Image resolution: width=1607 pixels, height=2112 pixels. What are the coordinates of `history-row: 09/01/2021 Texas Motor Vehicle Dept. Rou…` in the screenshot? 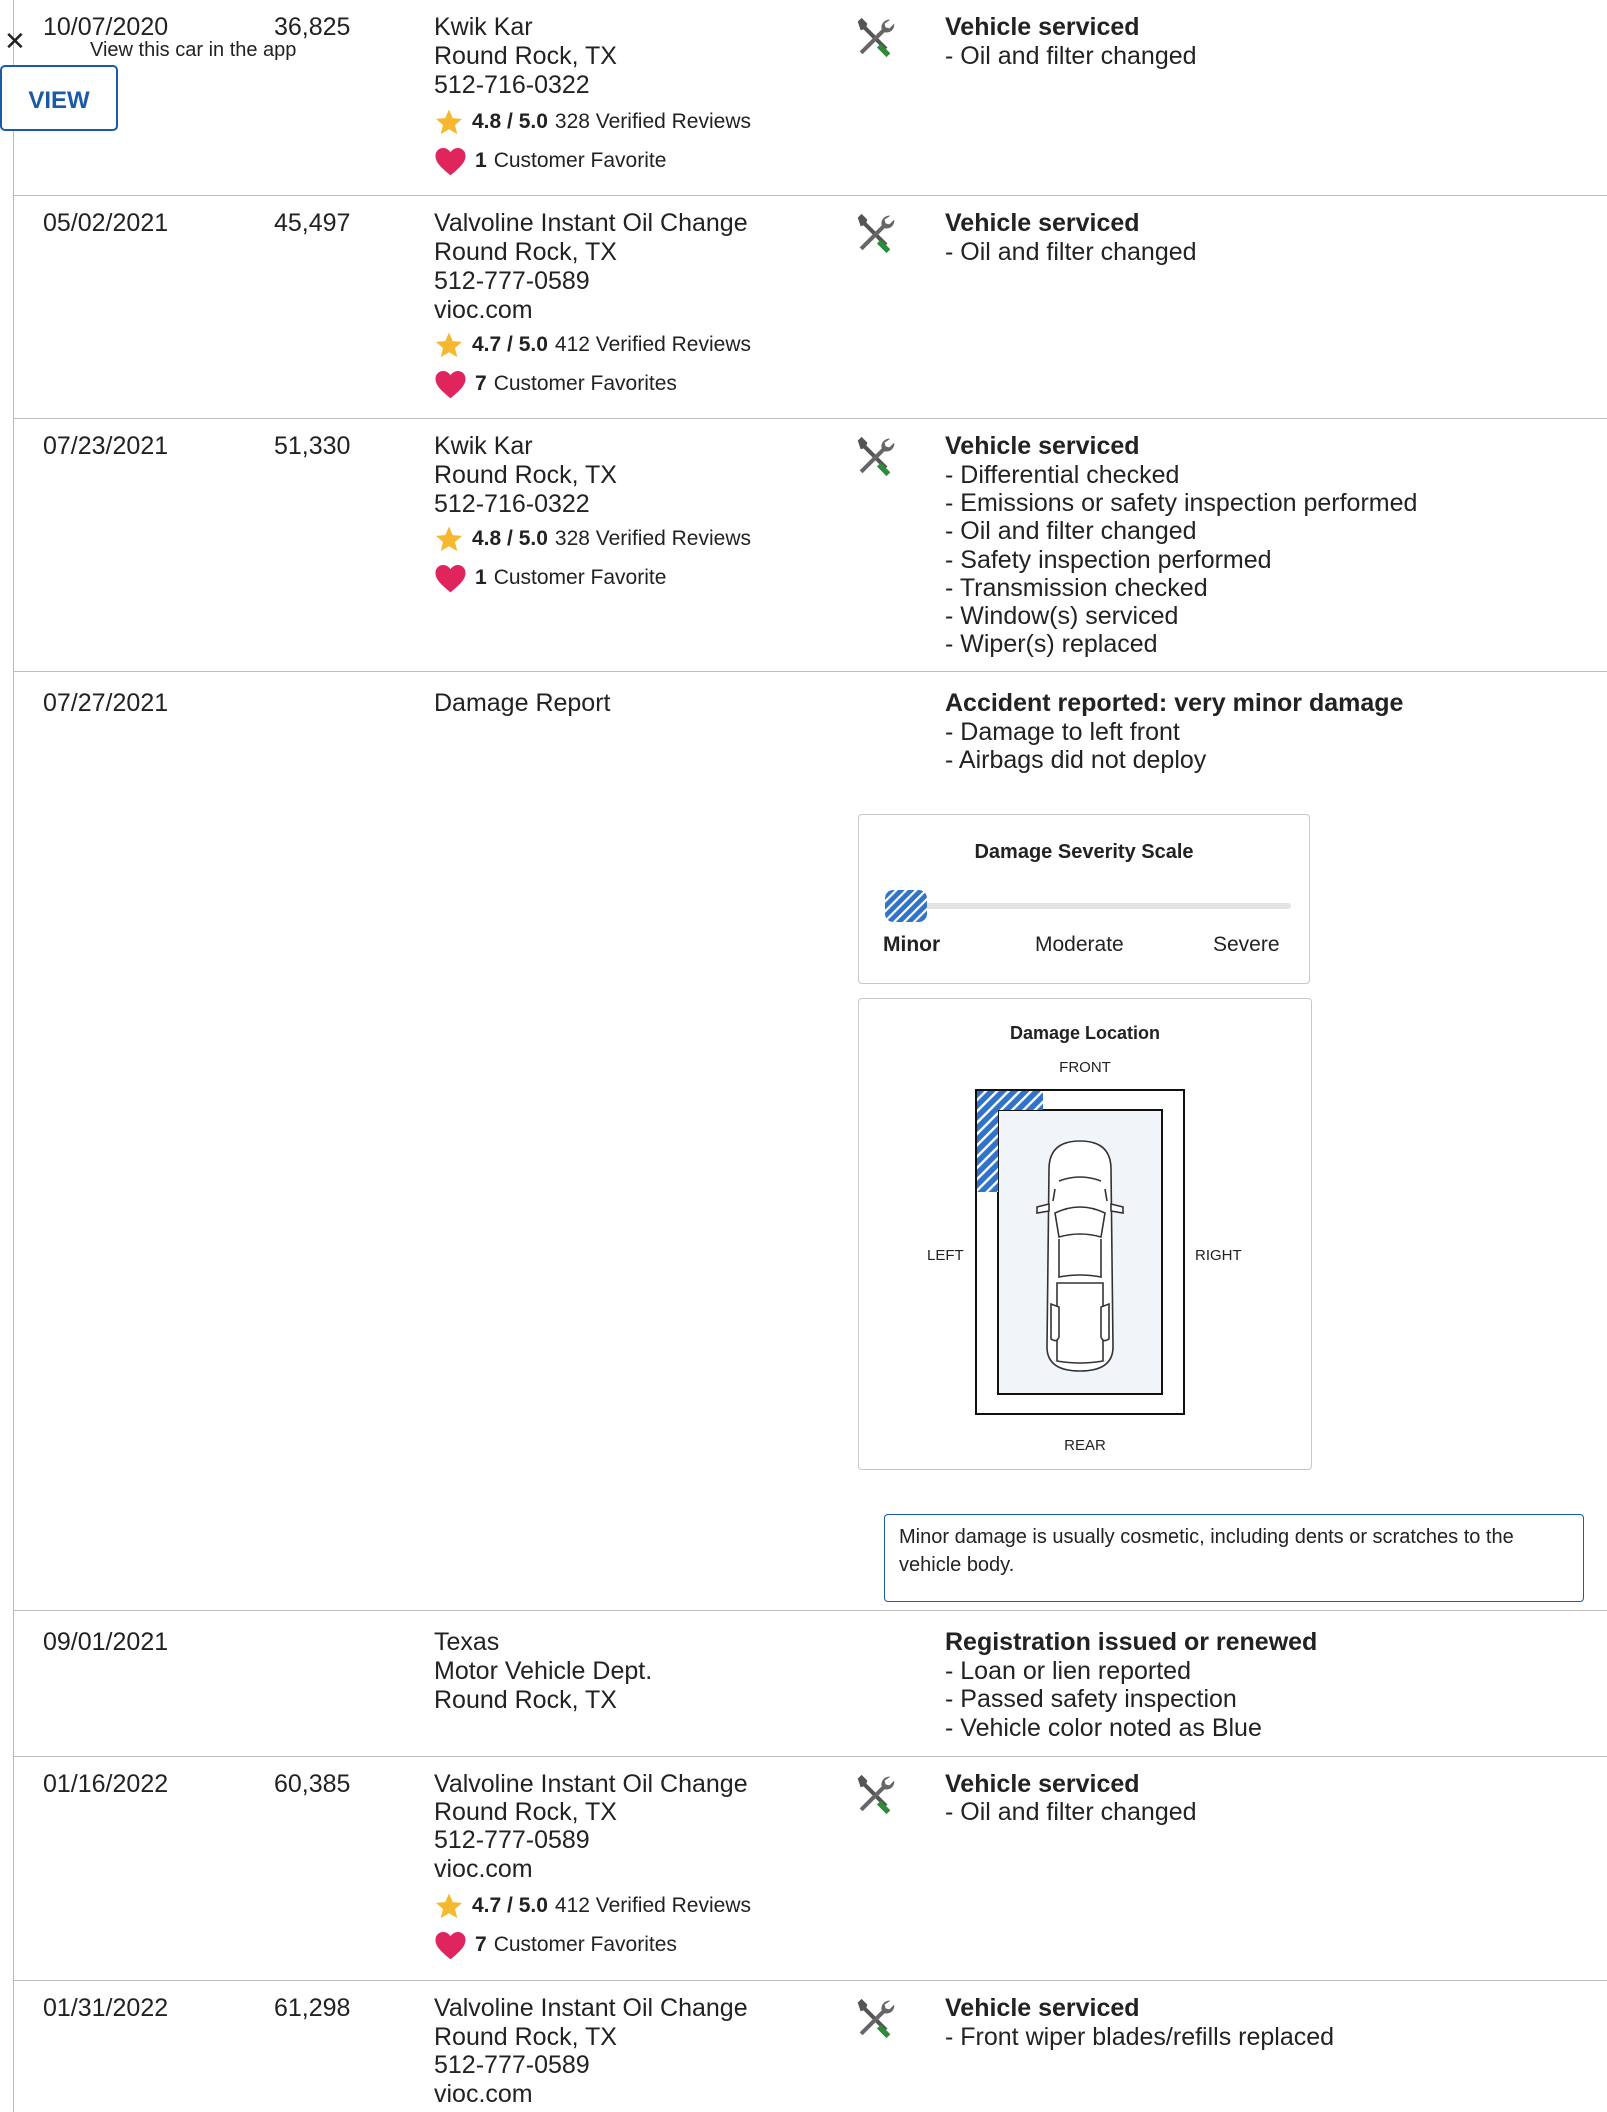 It's located at (810, 1684).